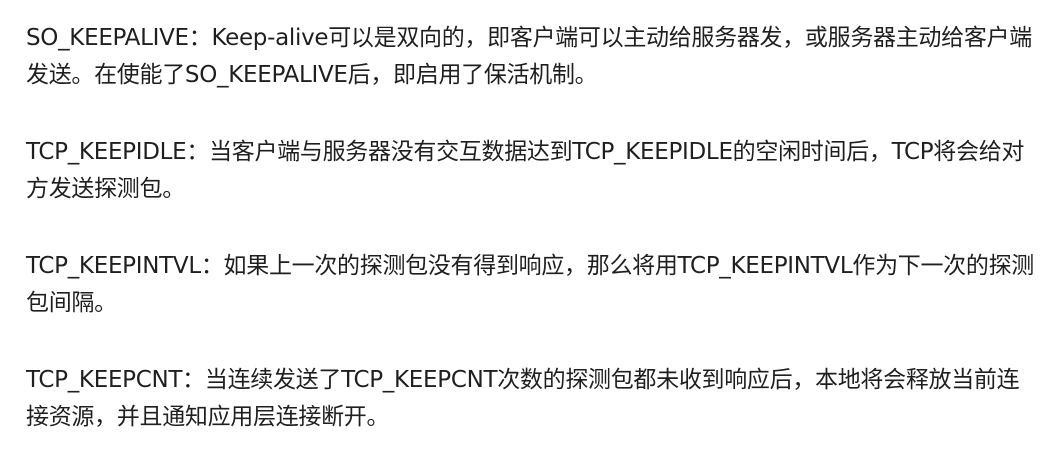 The image size is (1062, 457). Describe the element at coordinates (113, 266) in the screenshot. I see `term-tcp-keepintvl: TCP_KEEPINTVL` at that location.